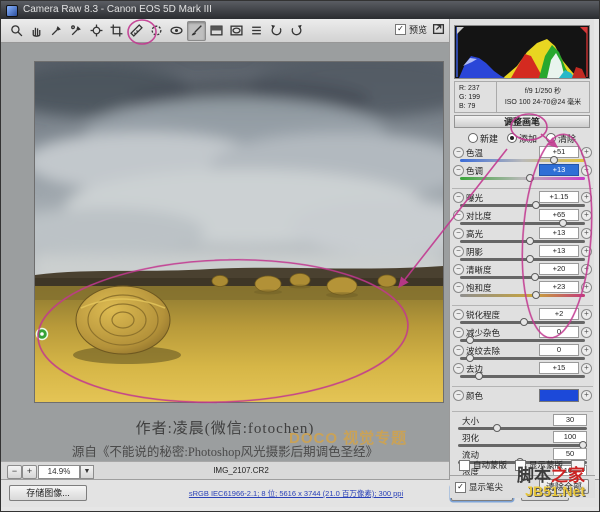 This screenshot has width=600, height=512. What do you see at coordinates (87, 471) in the screenshot?
I see `zoom-dropdown-arrow-icon: ▼` at bounding box center [87, 471].